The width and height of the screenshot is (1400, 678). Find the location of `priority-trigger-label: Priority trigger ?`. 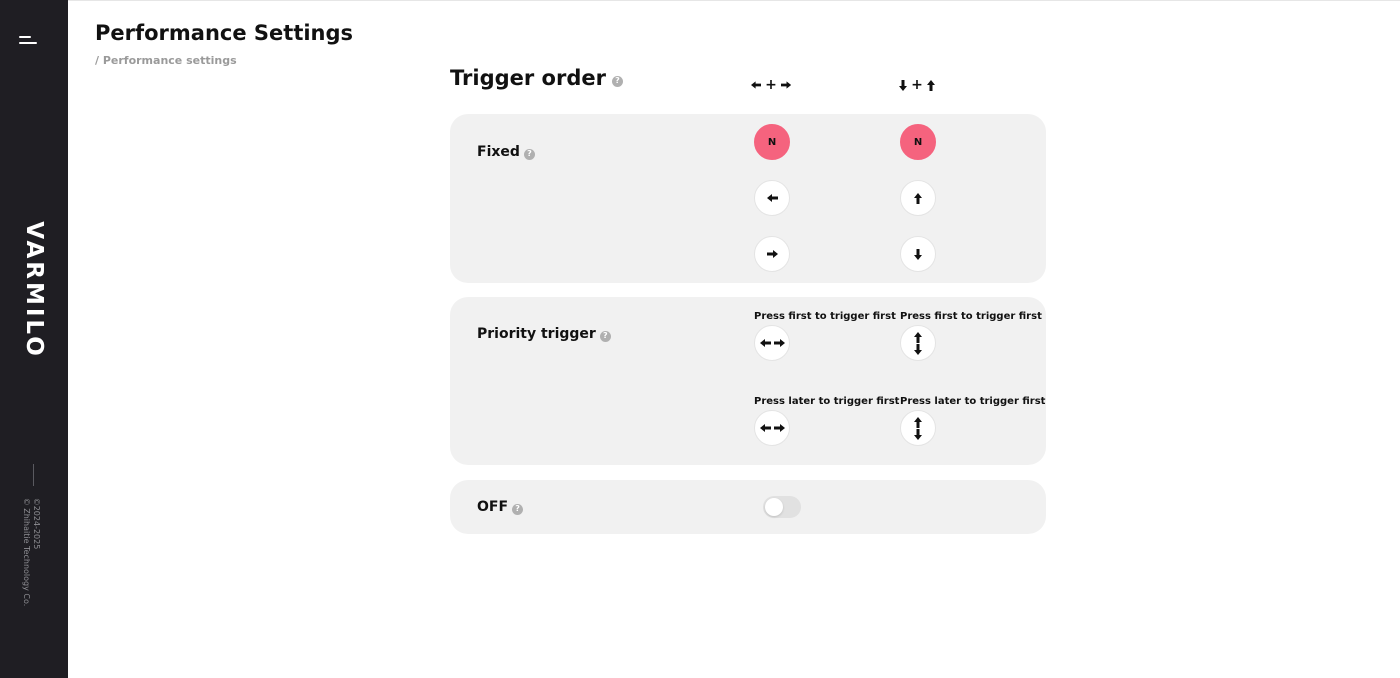

priority-trigger-label: Priority trigger ? is located at coordinates (544, 334).